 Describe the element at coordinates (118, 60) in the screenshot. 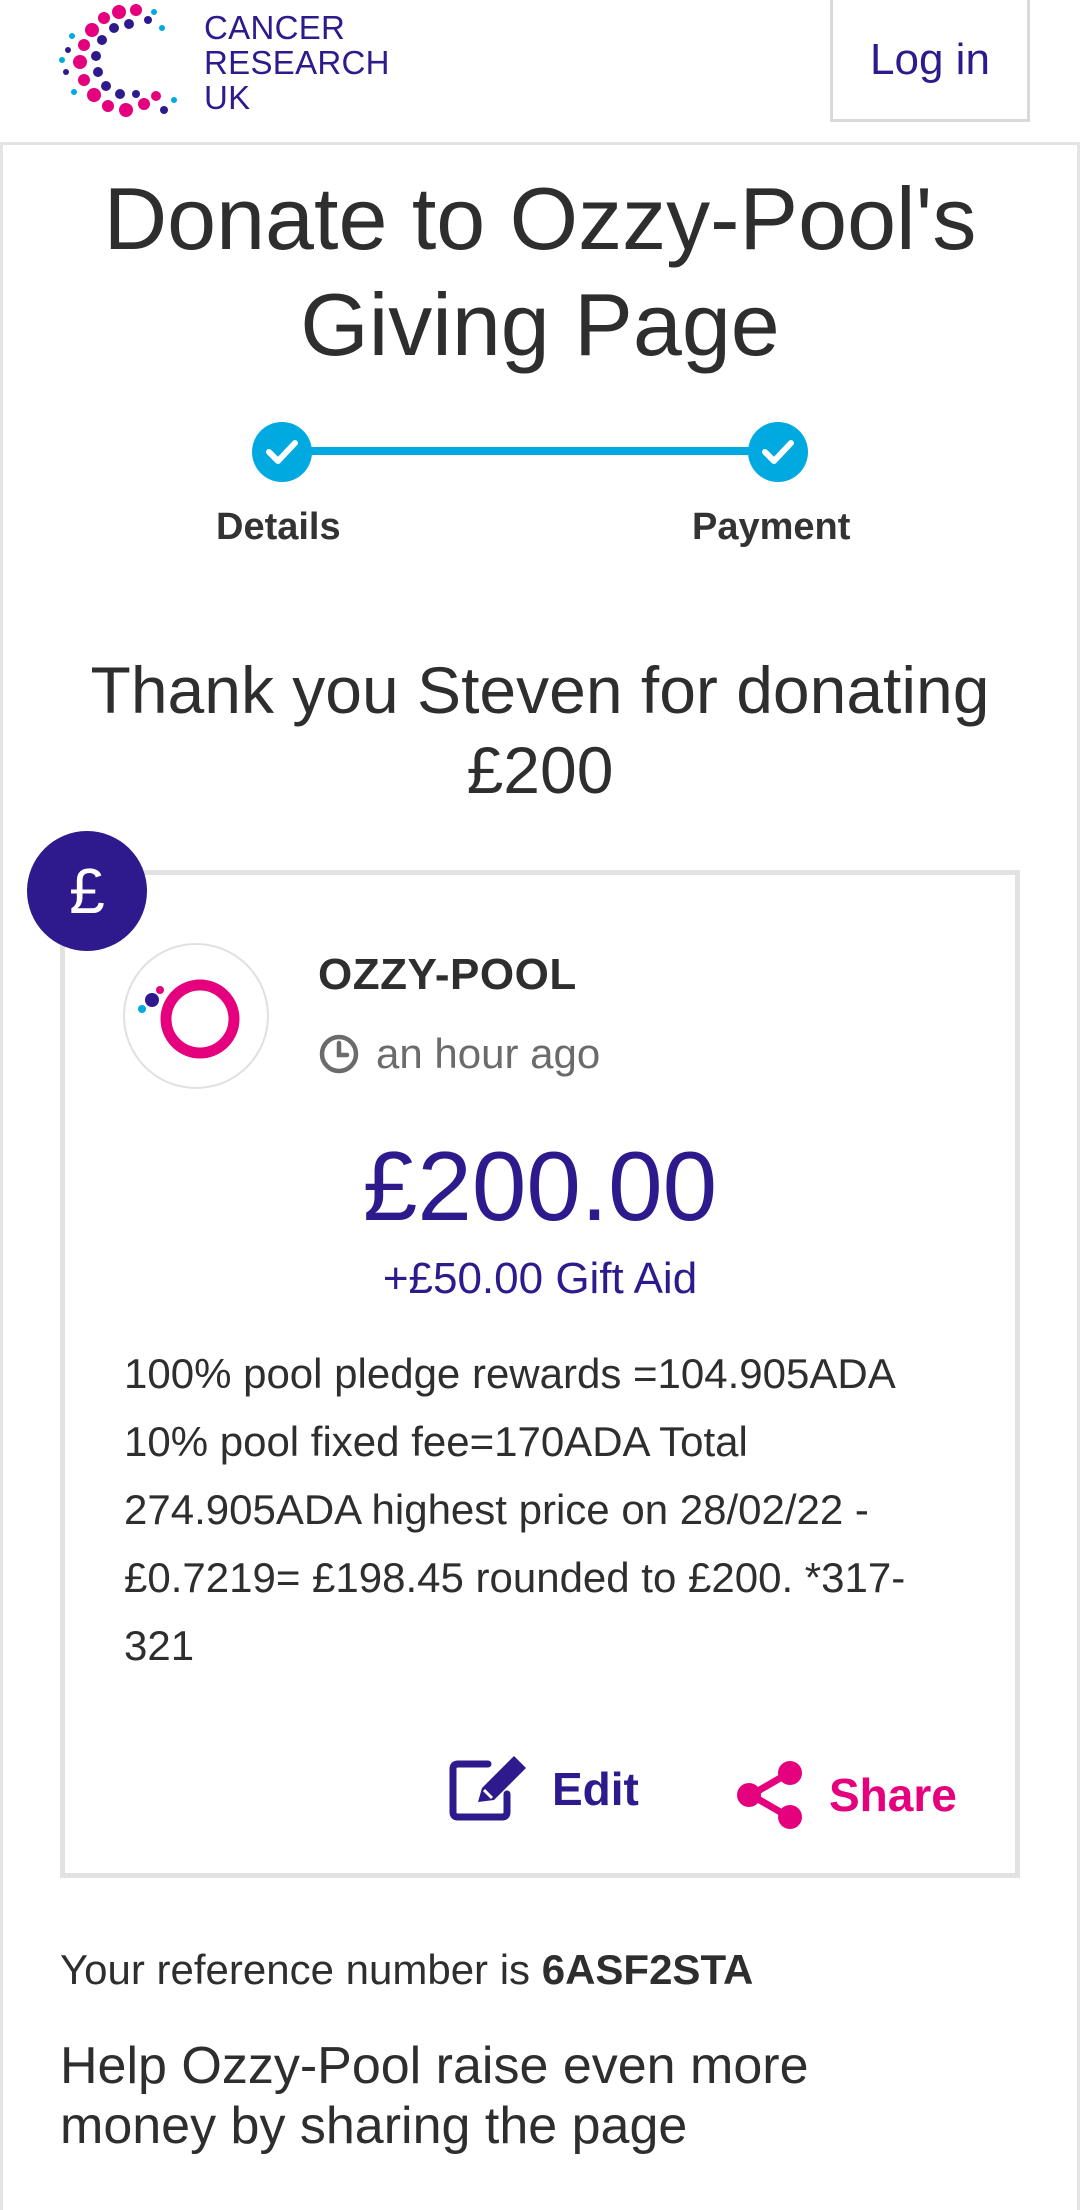

I see `logo-dots-icon` at that location.